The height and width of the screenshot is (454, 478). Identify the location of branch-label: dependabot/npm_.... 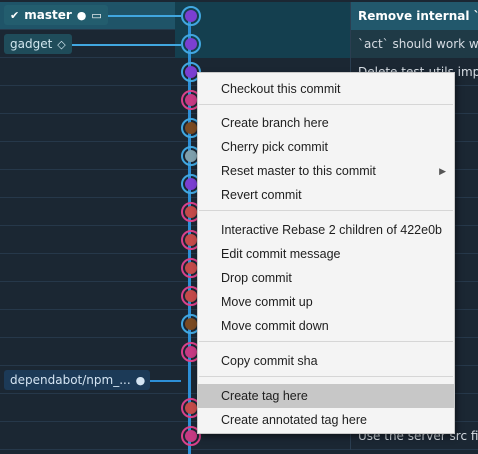
(70, 380).